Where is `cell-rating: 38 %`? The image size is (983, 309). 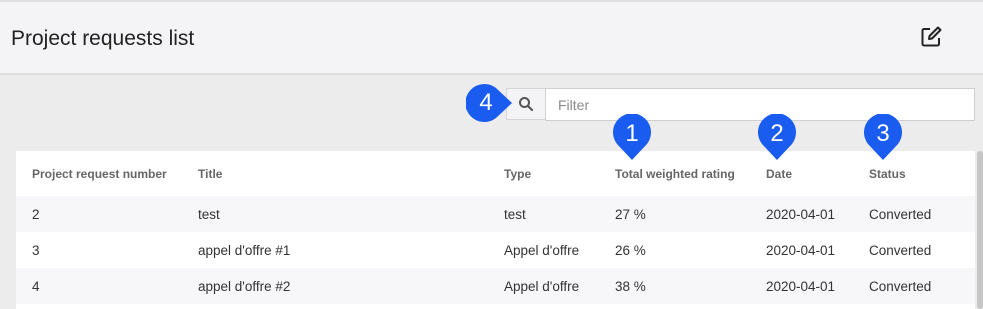
cell-rating: 38 % is located at coordinates (630, 286).